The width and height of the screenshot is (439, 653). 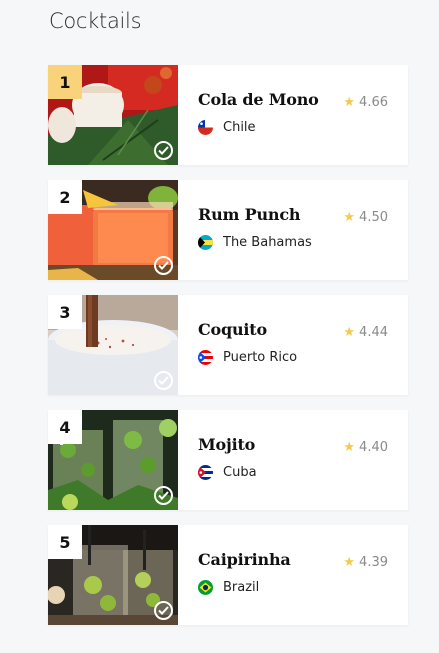 I want to click on chile-flag-icon, so click(x=205, y=127).